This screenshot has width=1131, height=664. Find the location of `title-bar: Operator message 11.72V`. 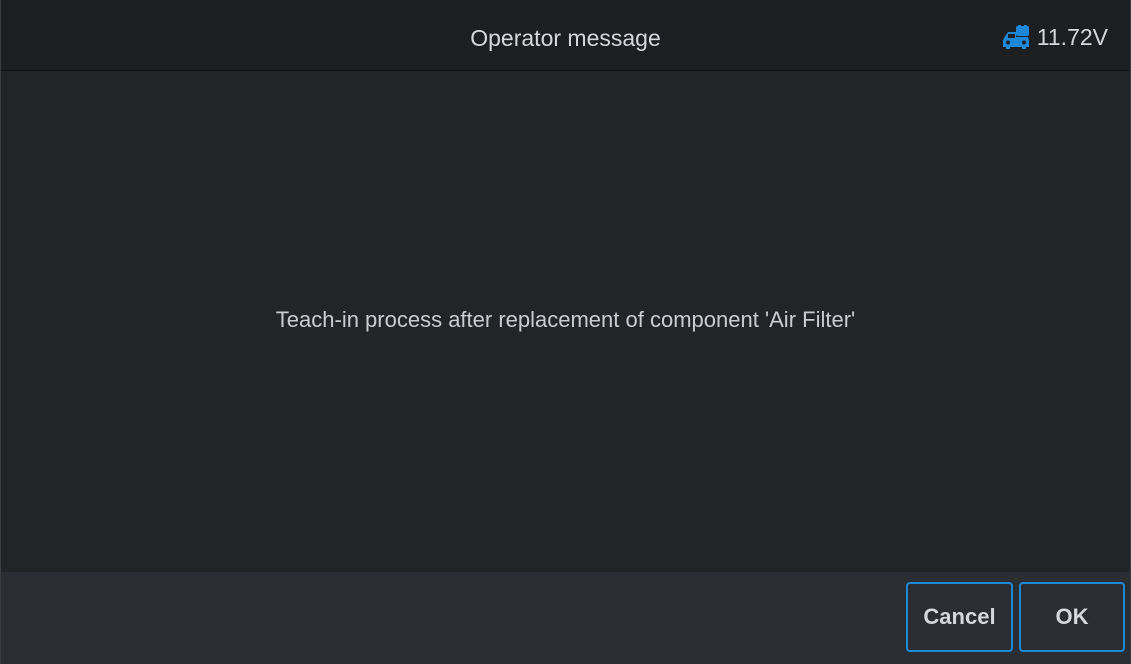

title-bar: Operator message 11.72V is located at coordinates (565, 35).